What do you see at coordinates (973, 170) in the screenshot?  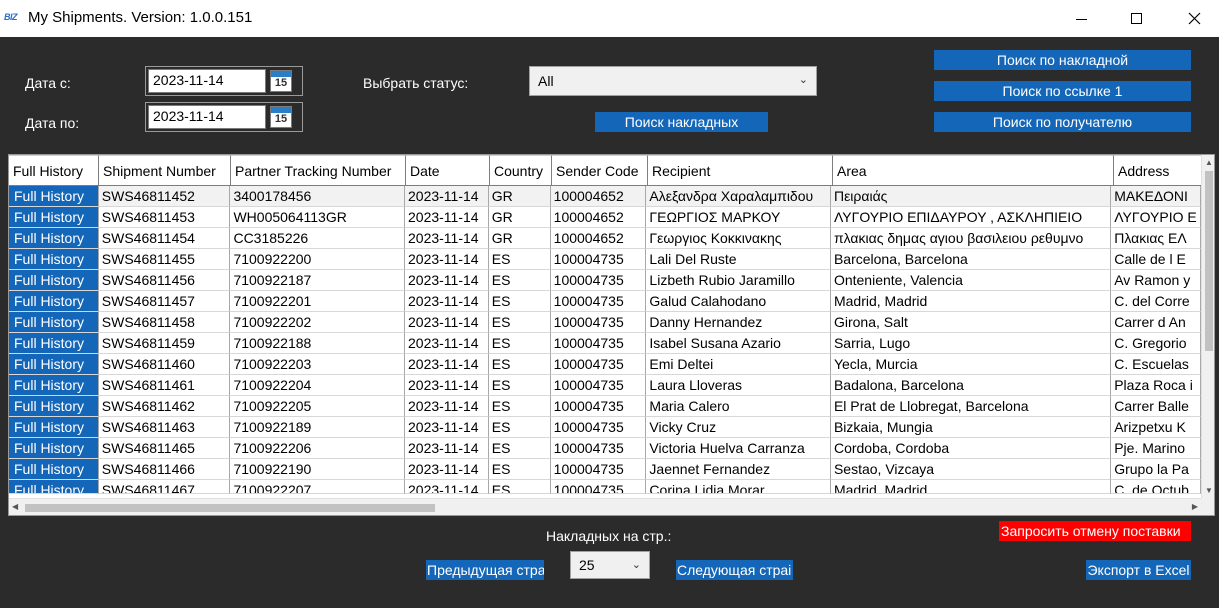 I see `column-header: Area` at bounding box center [973, 170].